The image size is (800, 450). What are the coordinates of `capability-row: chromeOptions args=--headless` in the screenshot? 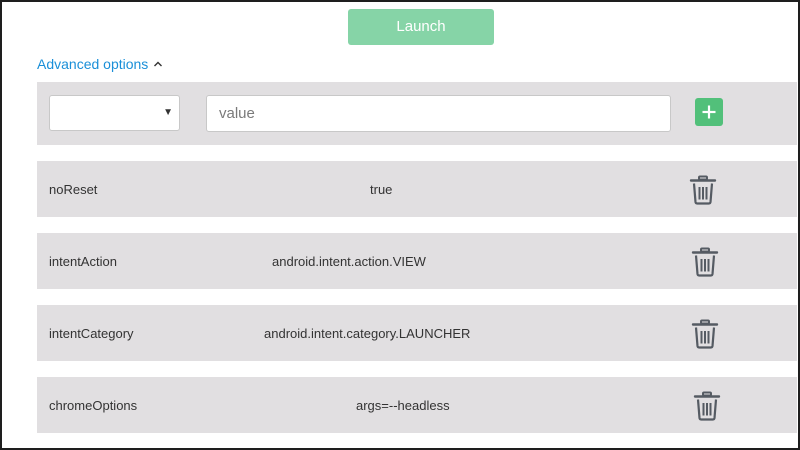 It's located at (417, 405).